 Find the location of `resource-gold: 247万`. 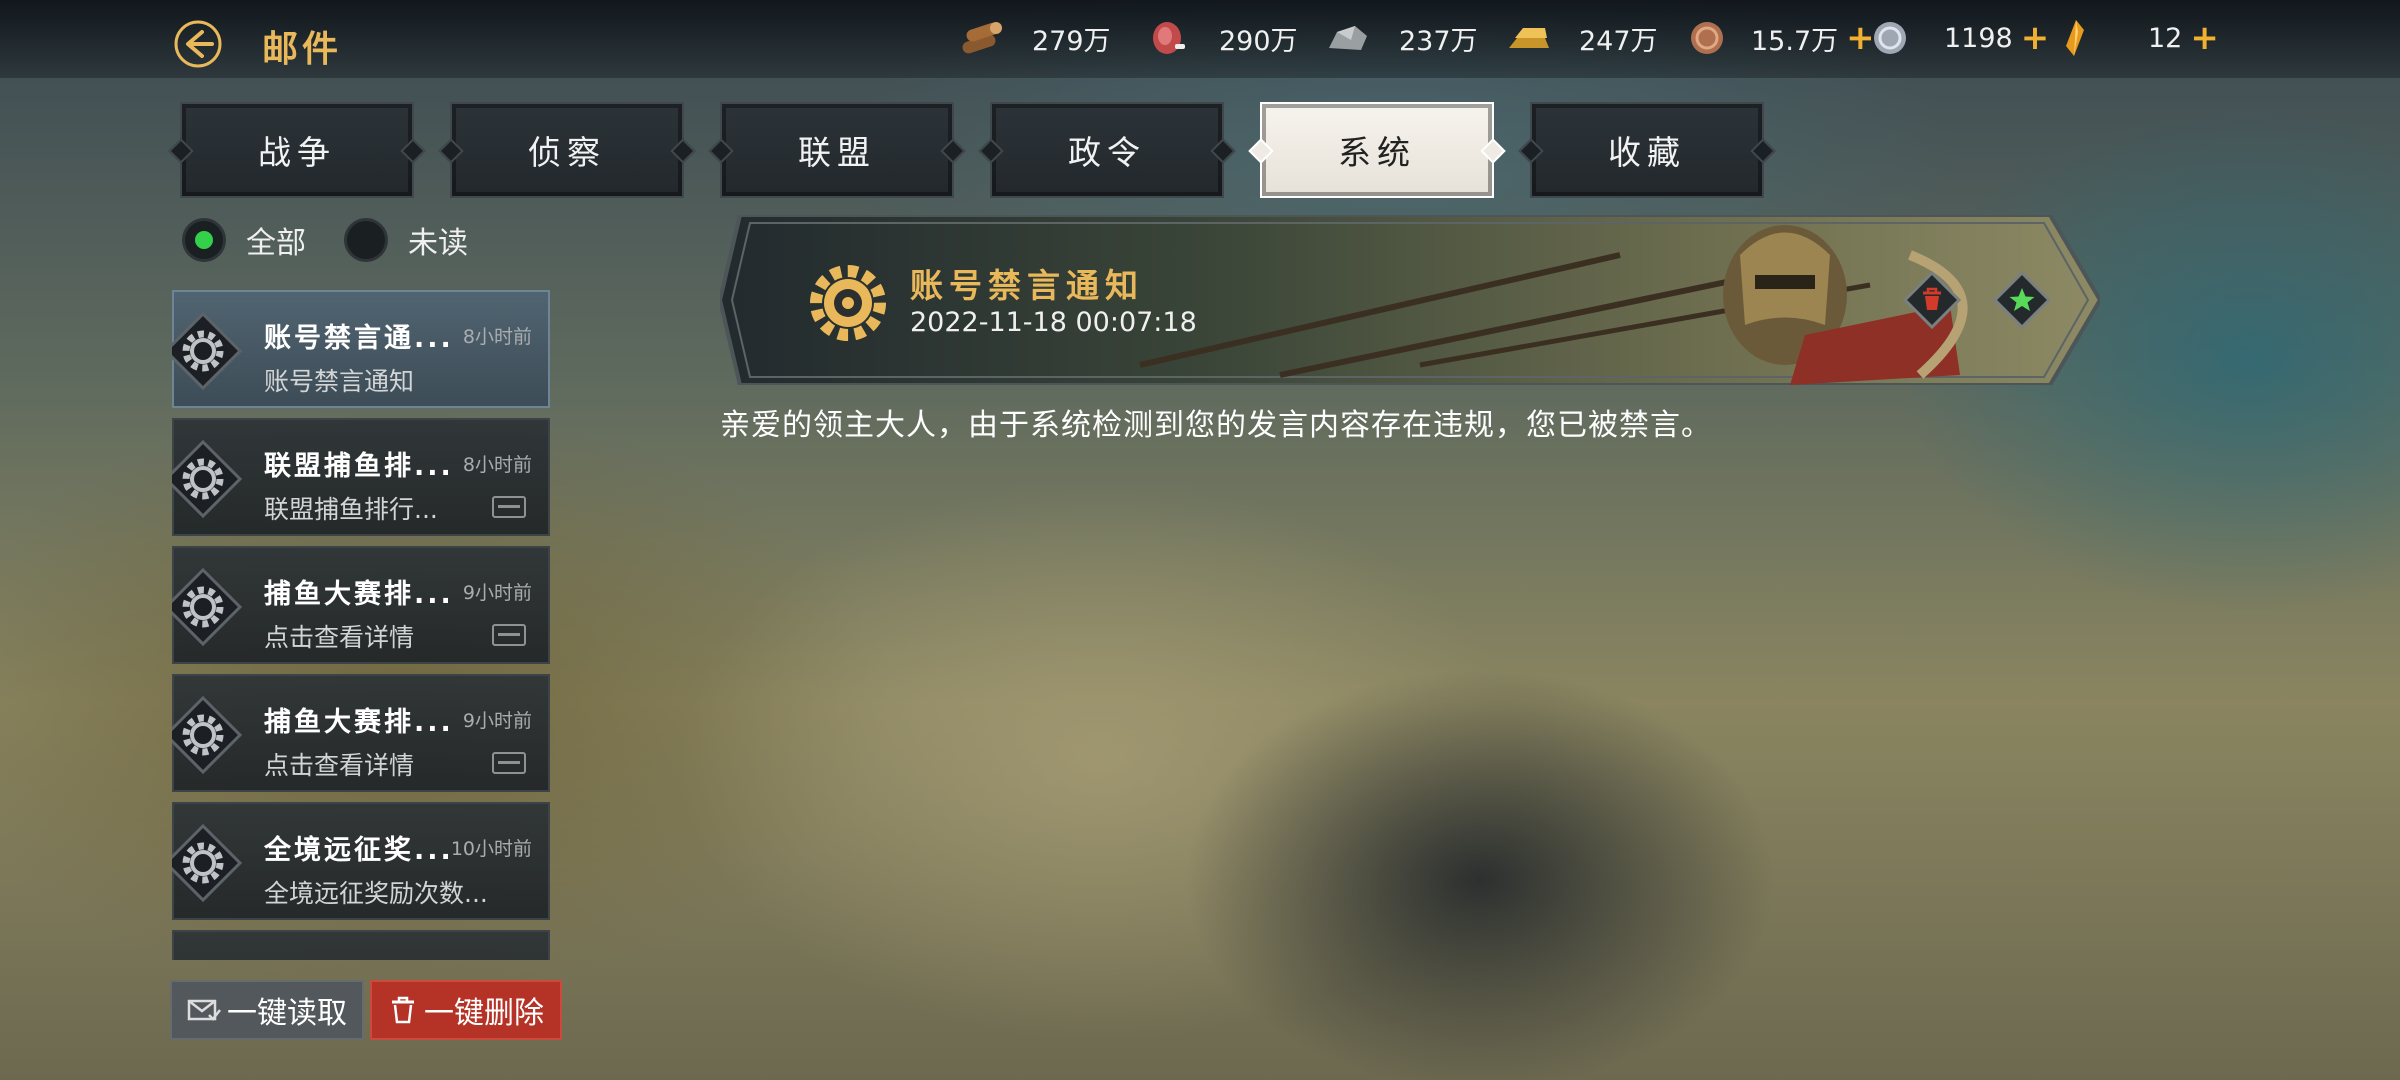

resource-gold: 247万 is located at coordinates (1581, 38).